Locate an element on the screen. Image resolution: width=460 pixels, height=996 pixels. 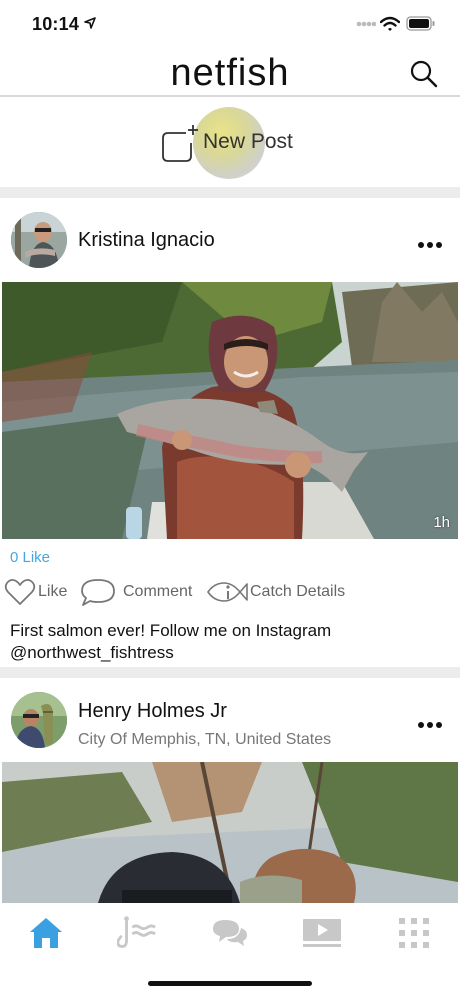
author-name: Henry Holmes Jr is located at coordinates (152, 711).